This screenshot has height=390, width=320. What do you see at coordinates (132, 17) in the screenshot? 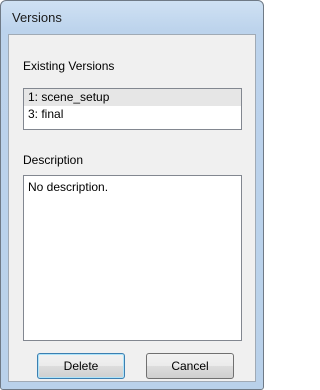
I see `title-bar: Versions` at bounding box center [132, 17].